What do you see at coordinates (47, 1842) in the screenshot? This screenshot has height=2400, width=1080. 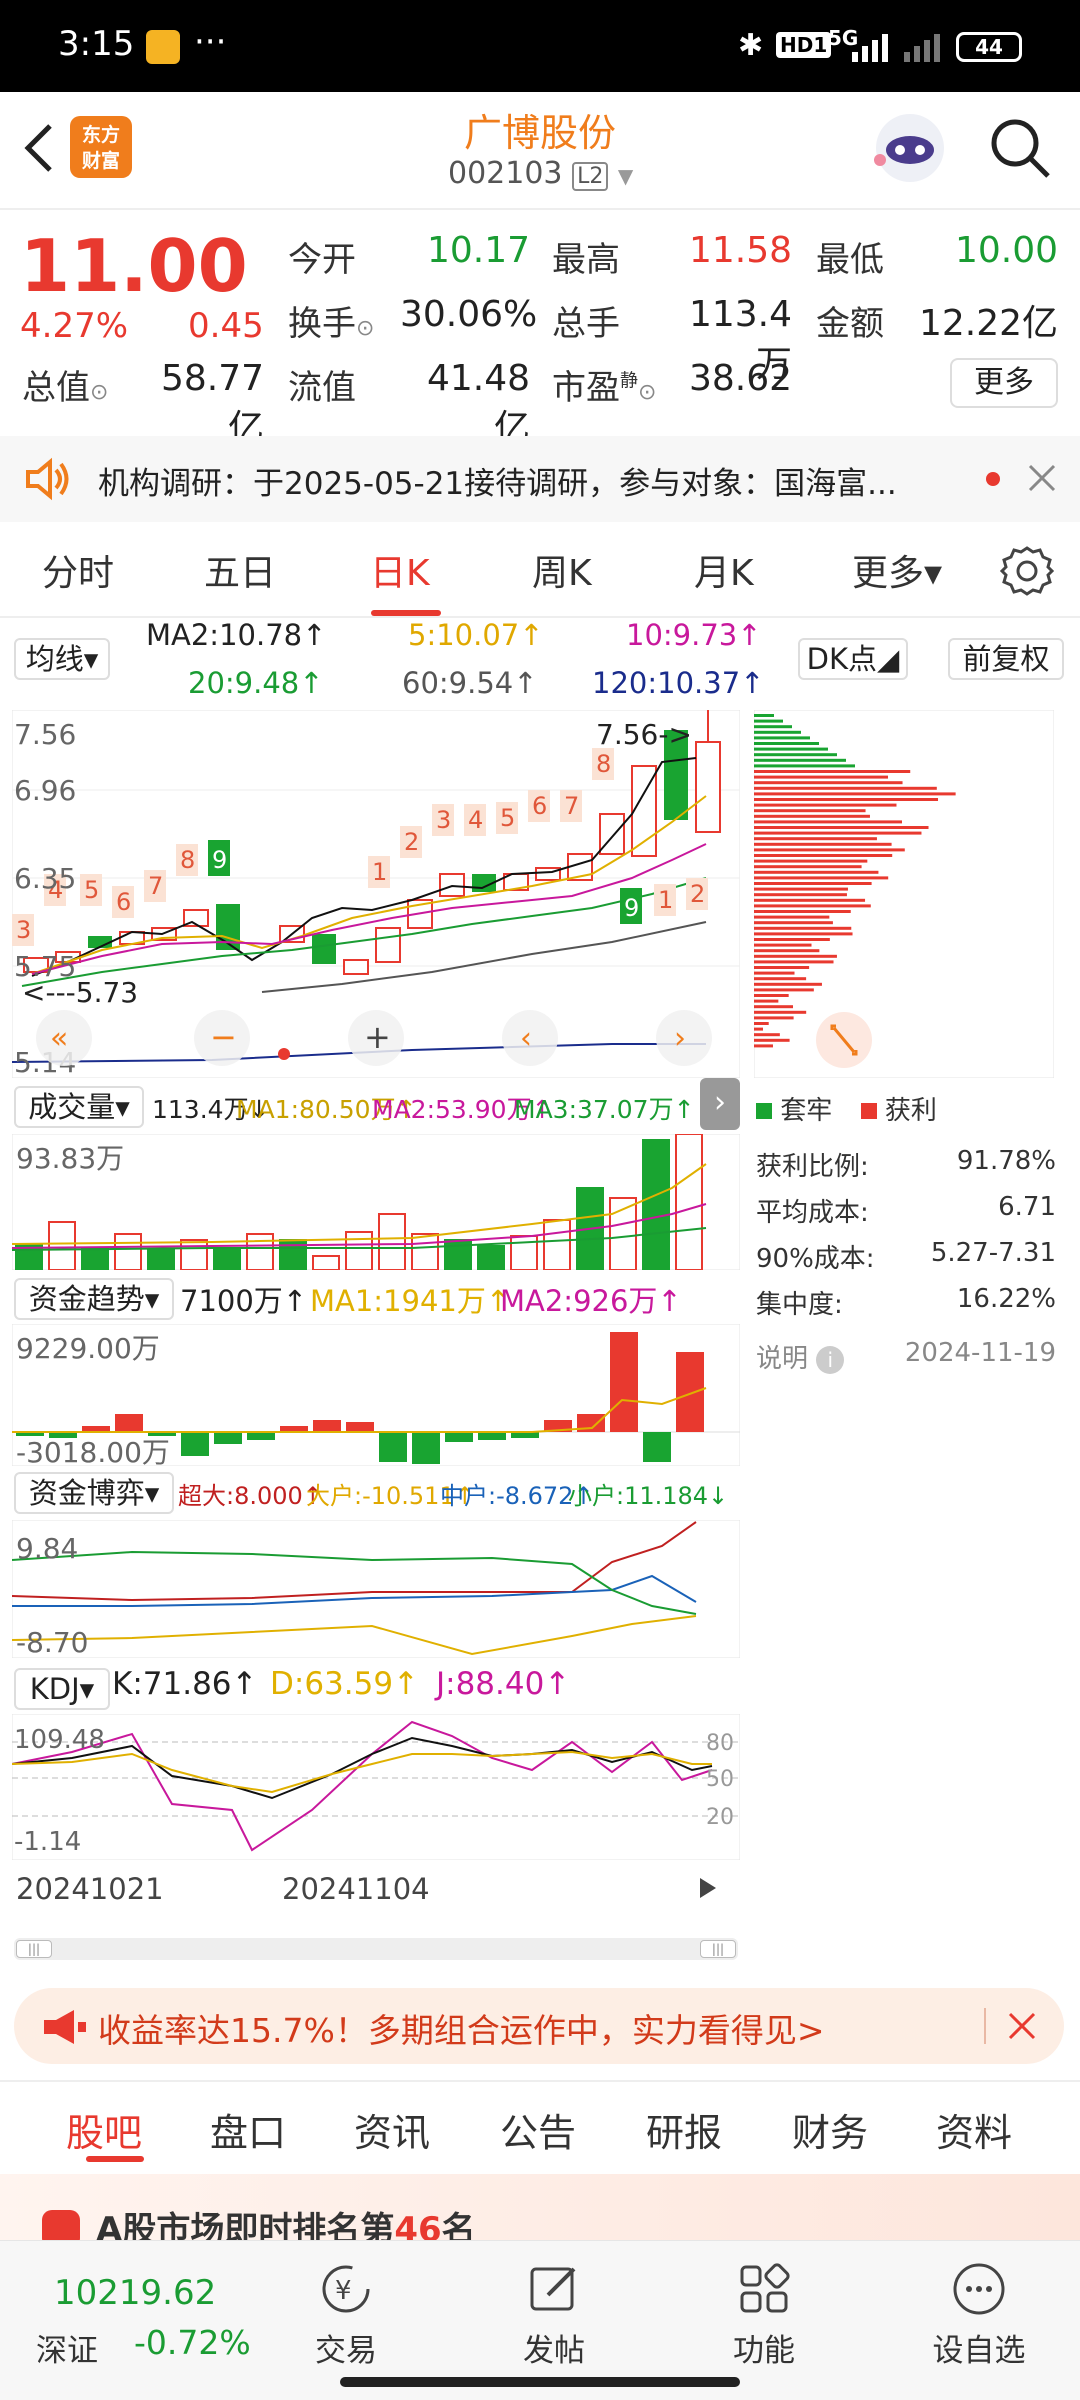 I see `kdj-axis-min: -1.14` at bounding box center [47, 1842].